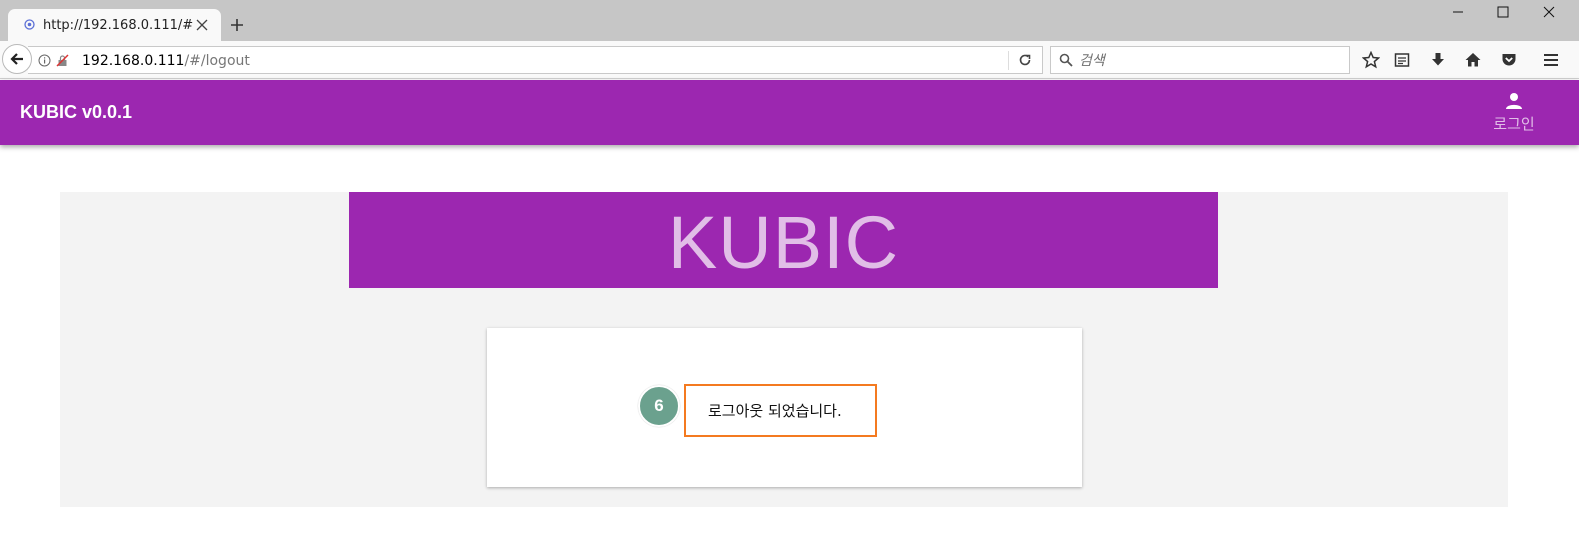  What do you see at coordinates (133, 61) in the screenshot?
I see `url-host: 192.168.0.111` at bounding box center [133, 61].